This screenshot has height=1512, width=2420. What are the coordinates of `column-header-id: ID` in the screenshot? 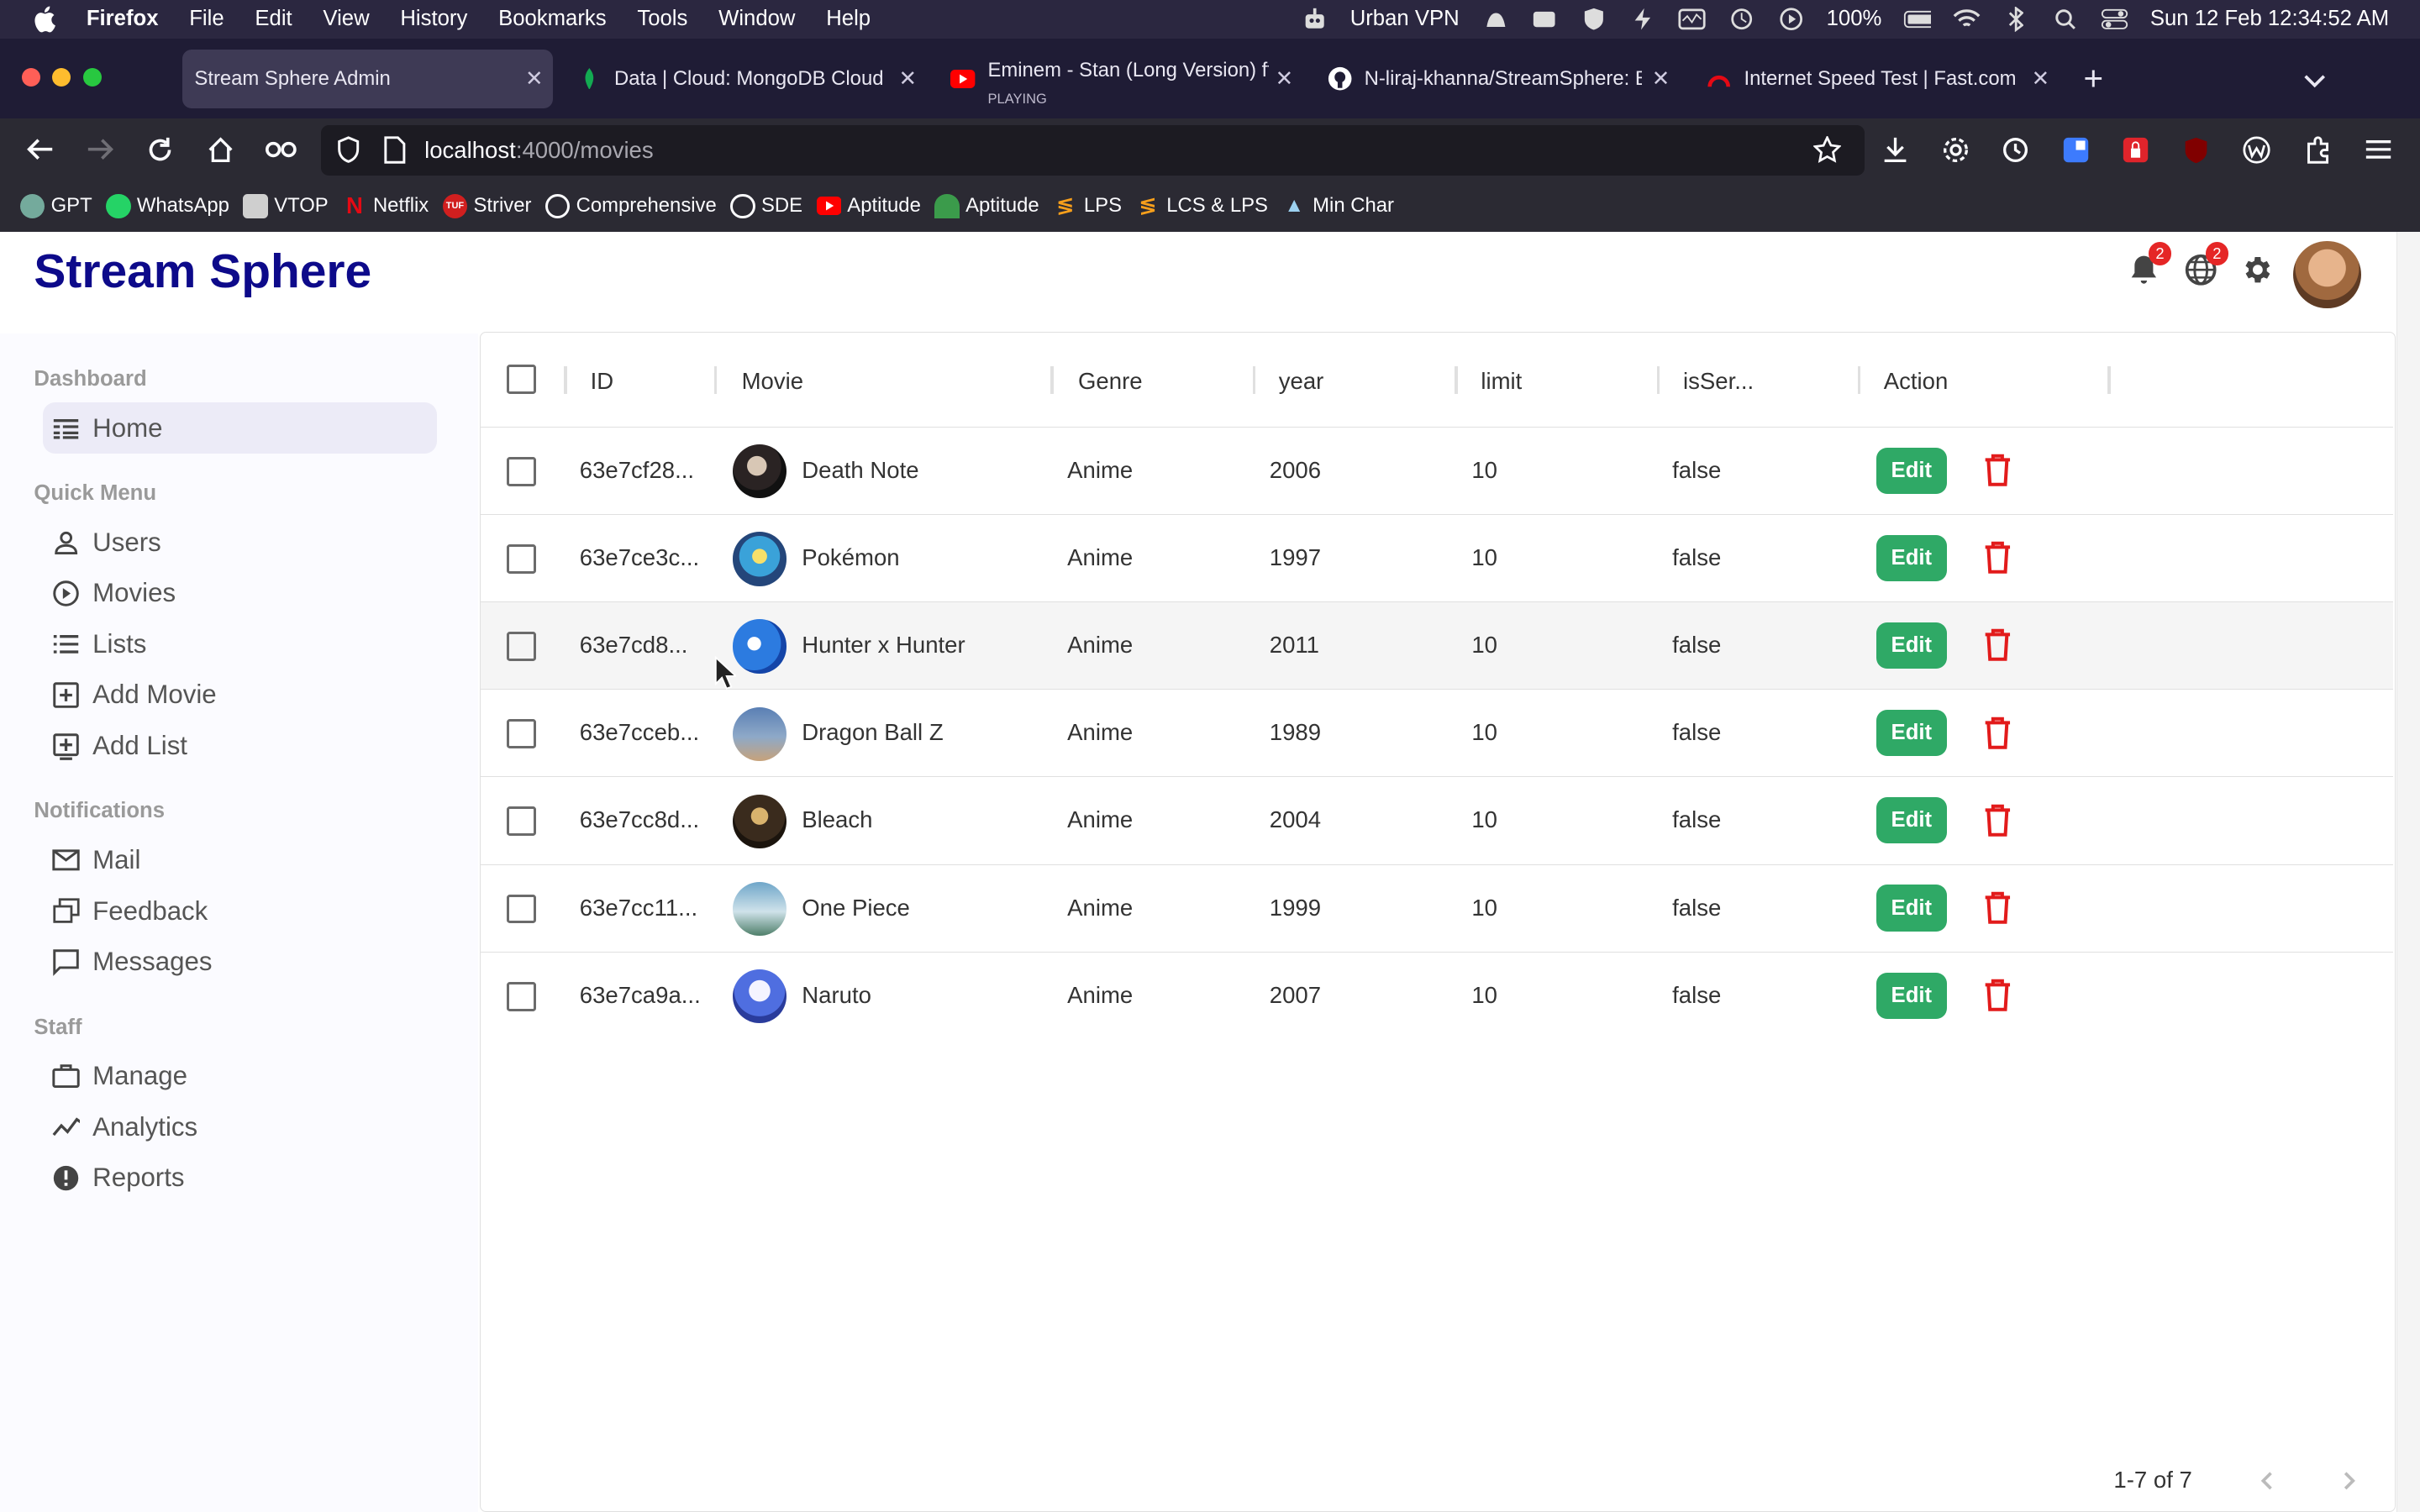 It's located at (602, 381).